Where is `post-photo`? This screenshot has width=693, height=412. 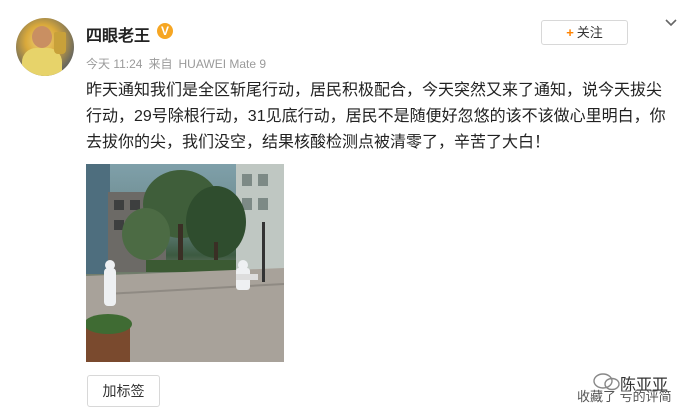 post-photo is located at coordinates (185, 263).